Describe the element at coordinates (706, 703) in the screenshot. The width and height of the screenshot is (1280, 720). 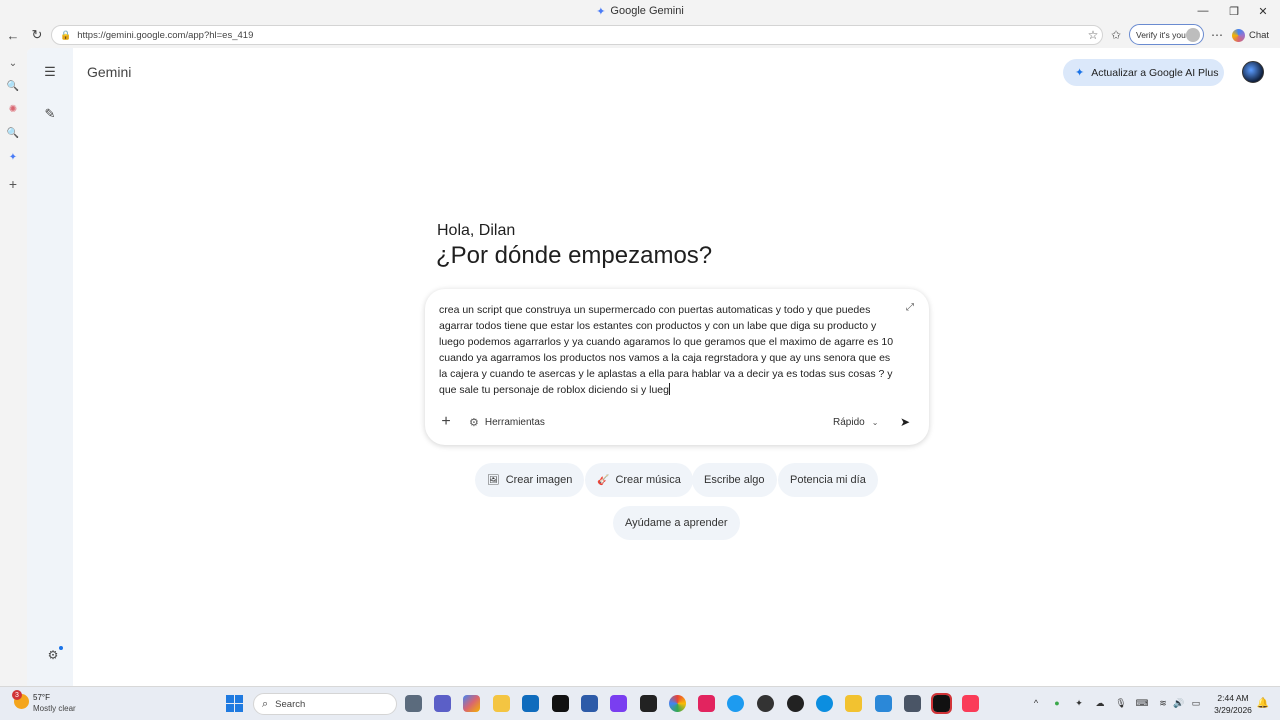
I see `capcut-icon` at that location.